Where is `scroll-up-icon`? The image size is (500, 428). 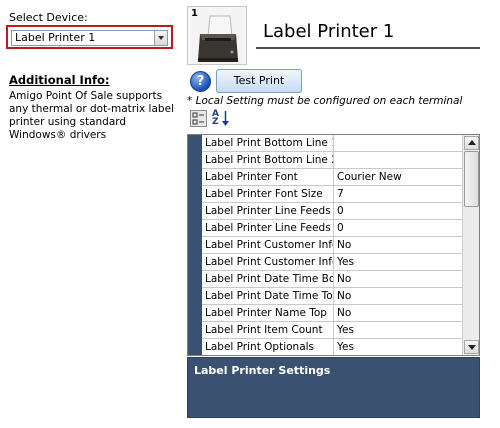 scroll-up-icon is located at coordinates (471, 143).